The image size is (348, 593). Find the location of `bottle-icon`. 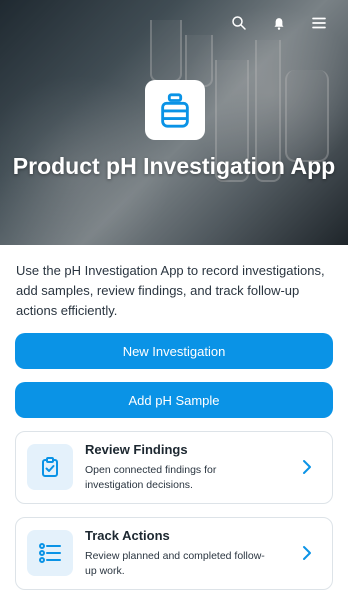

bottle-icon is located at coordinates (175, 110).